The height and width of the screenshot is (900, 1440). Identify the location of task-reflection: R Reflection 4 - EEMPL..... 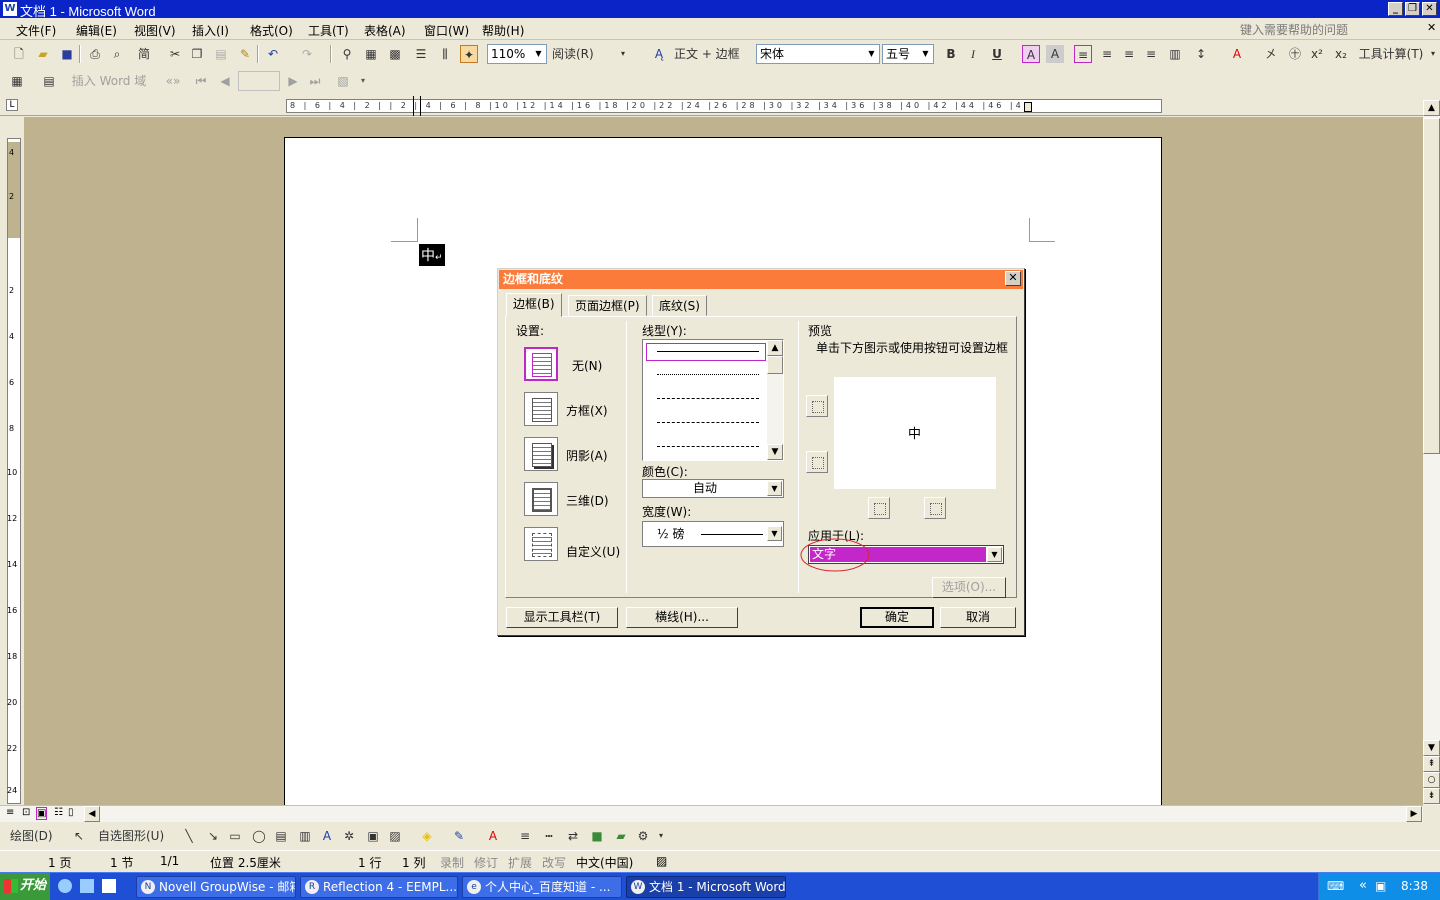
(379, 887).